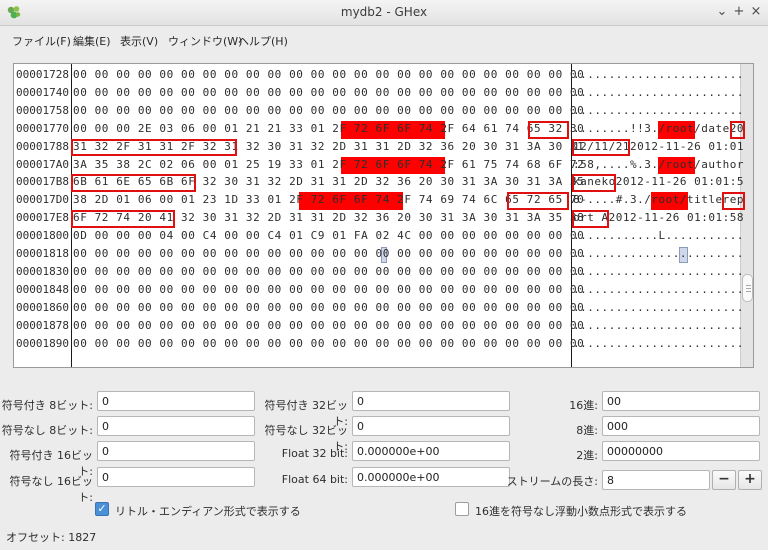 Image resolution: width=768 pixels, height=550 pixels. I want to click on signed-8bit-label: 符号付き 8ビット:, so click(47, 405).